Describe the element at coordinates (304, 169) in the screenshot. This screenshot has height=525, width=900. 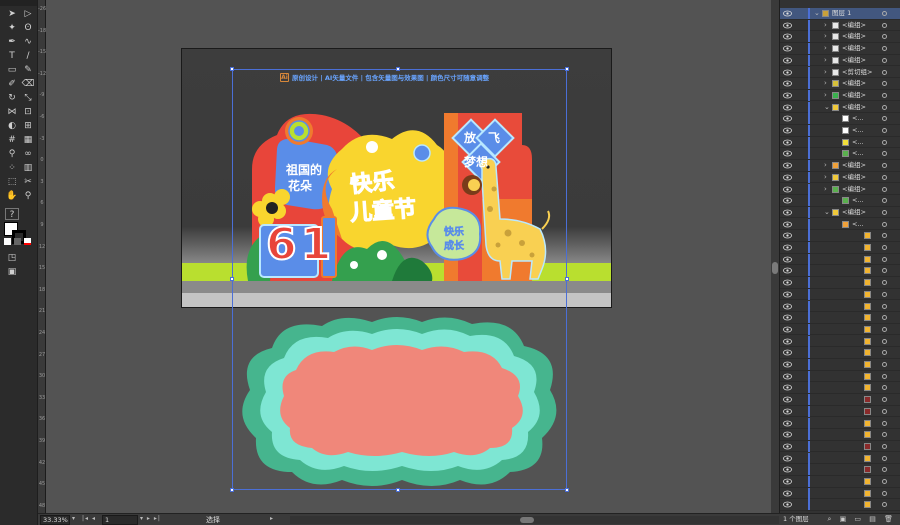
I see `motherland-text-1: 祖国的` at that location.